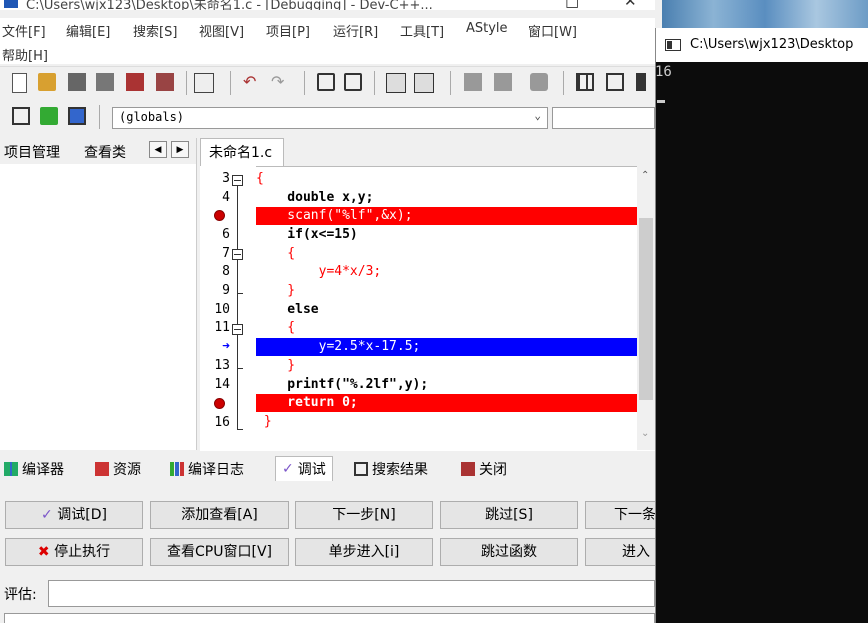  Describe the element at coordinates (98, 294) in the screenshot. I see `project-panel` at that location.